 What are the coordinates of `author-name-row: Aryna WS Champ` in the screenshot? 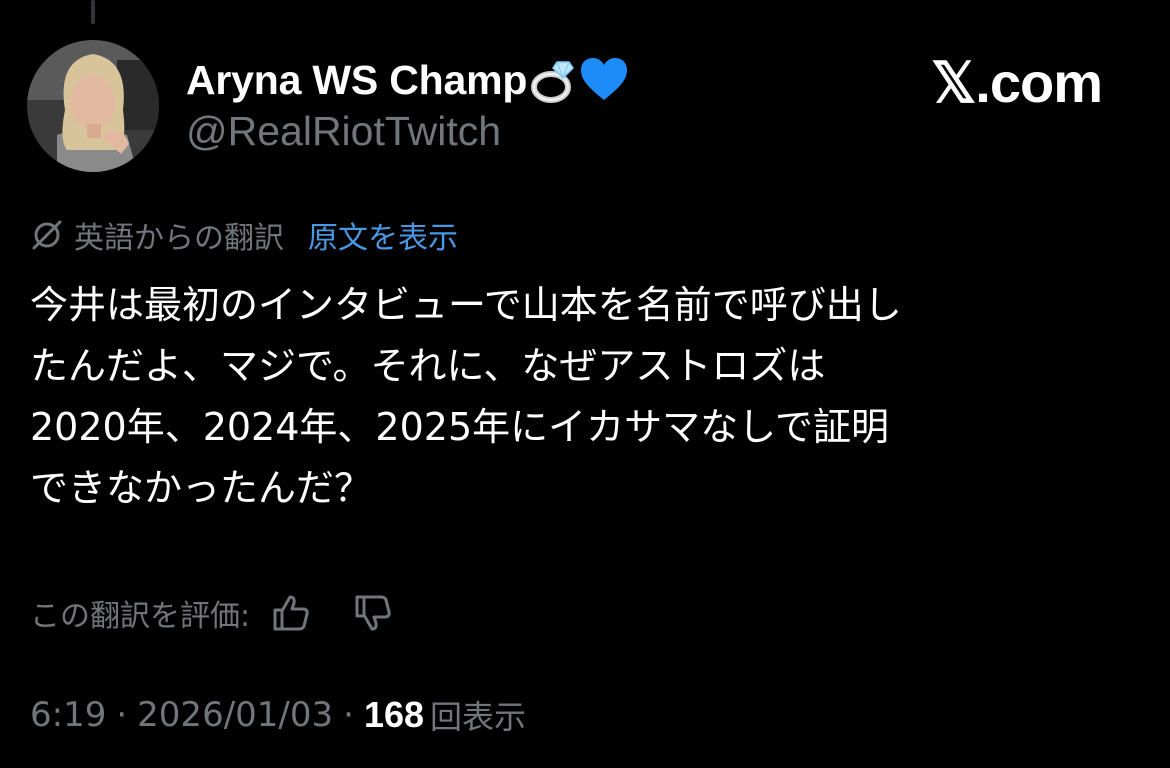 It's located at (407, 80).